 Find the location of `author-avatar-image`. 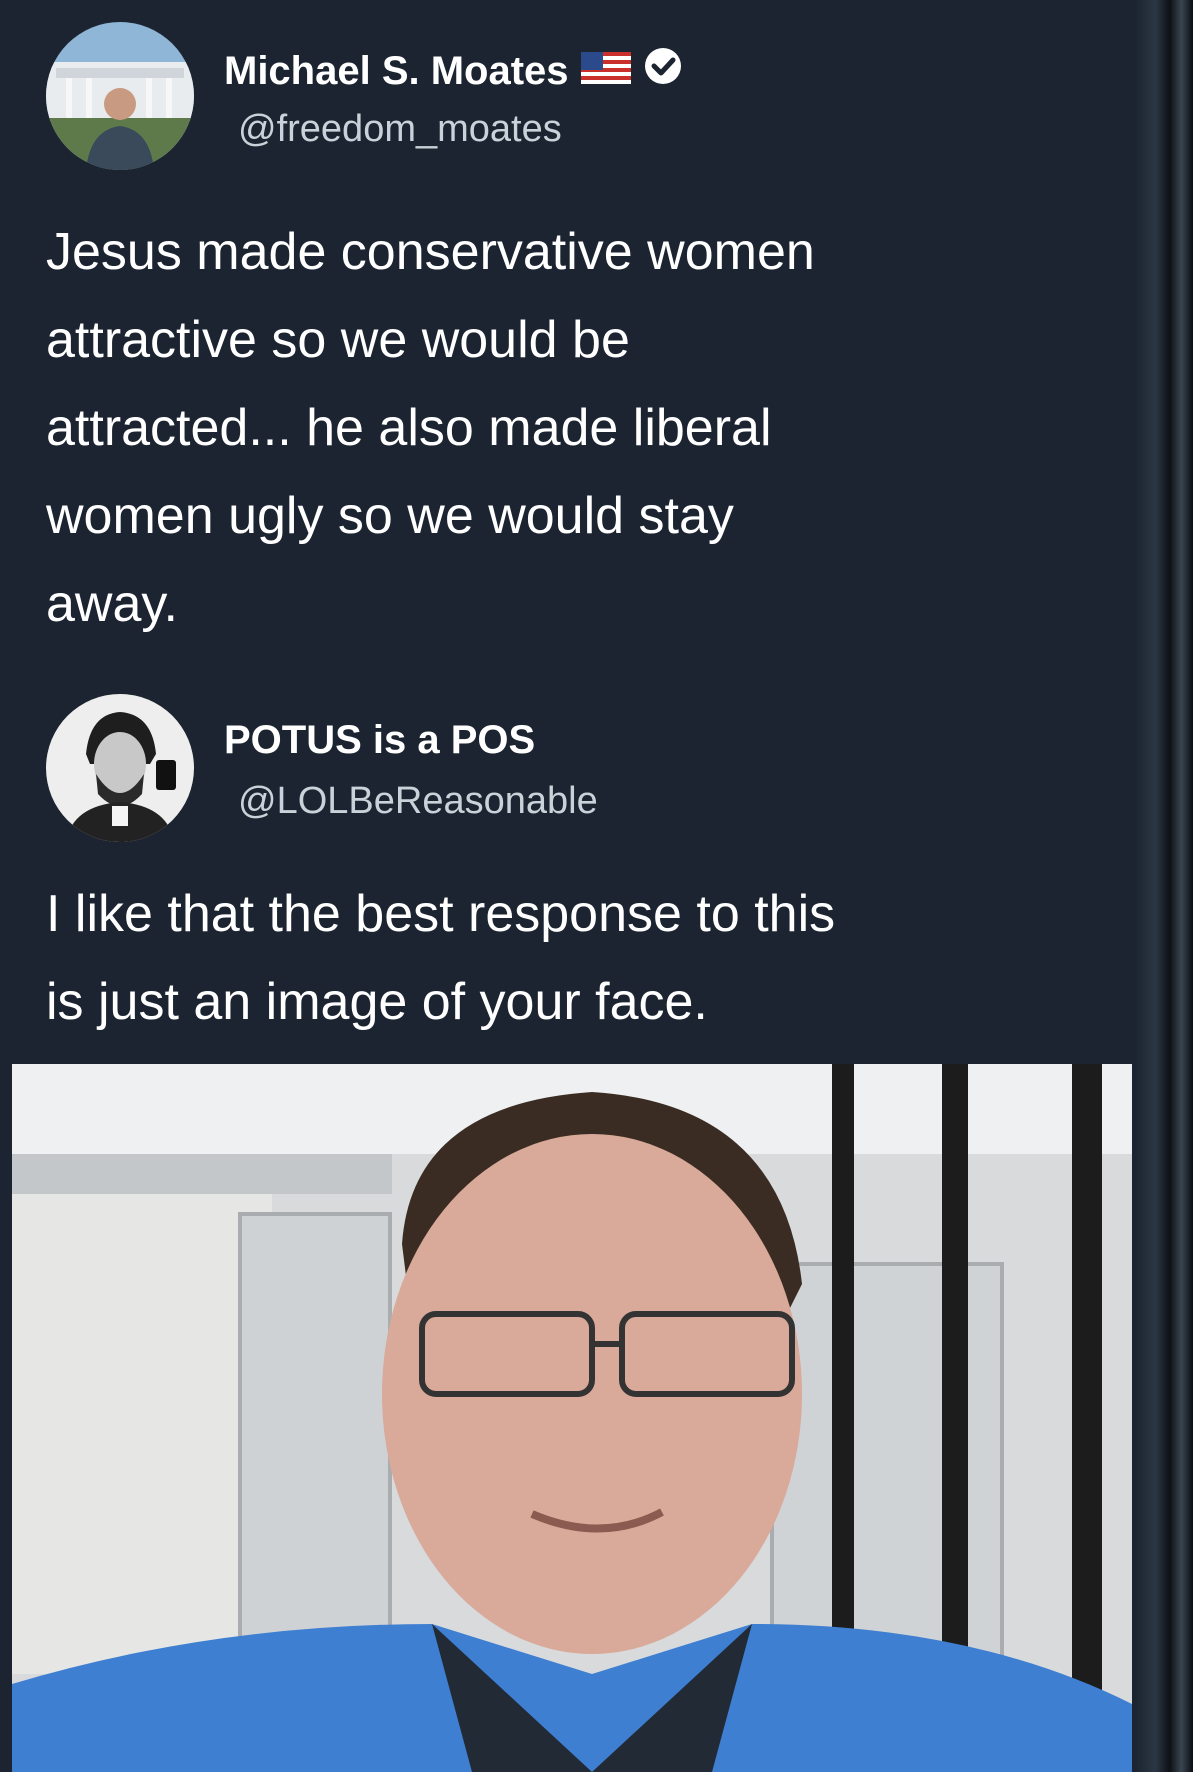

author-avatar-image is located at coordinates (120, 96).